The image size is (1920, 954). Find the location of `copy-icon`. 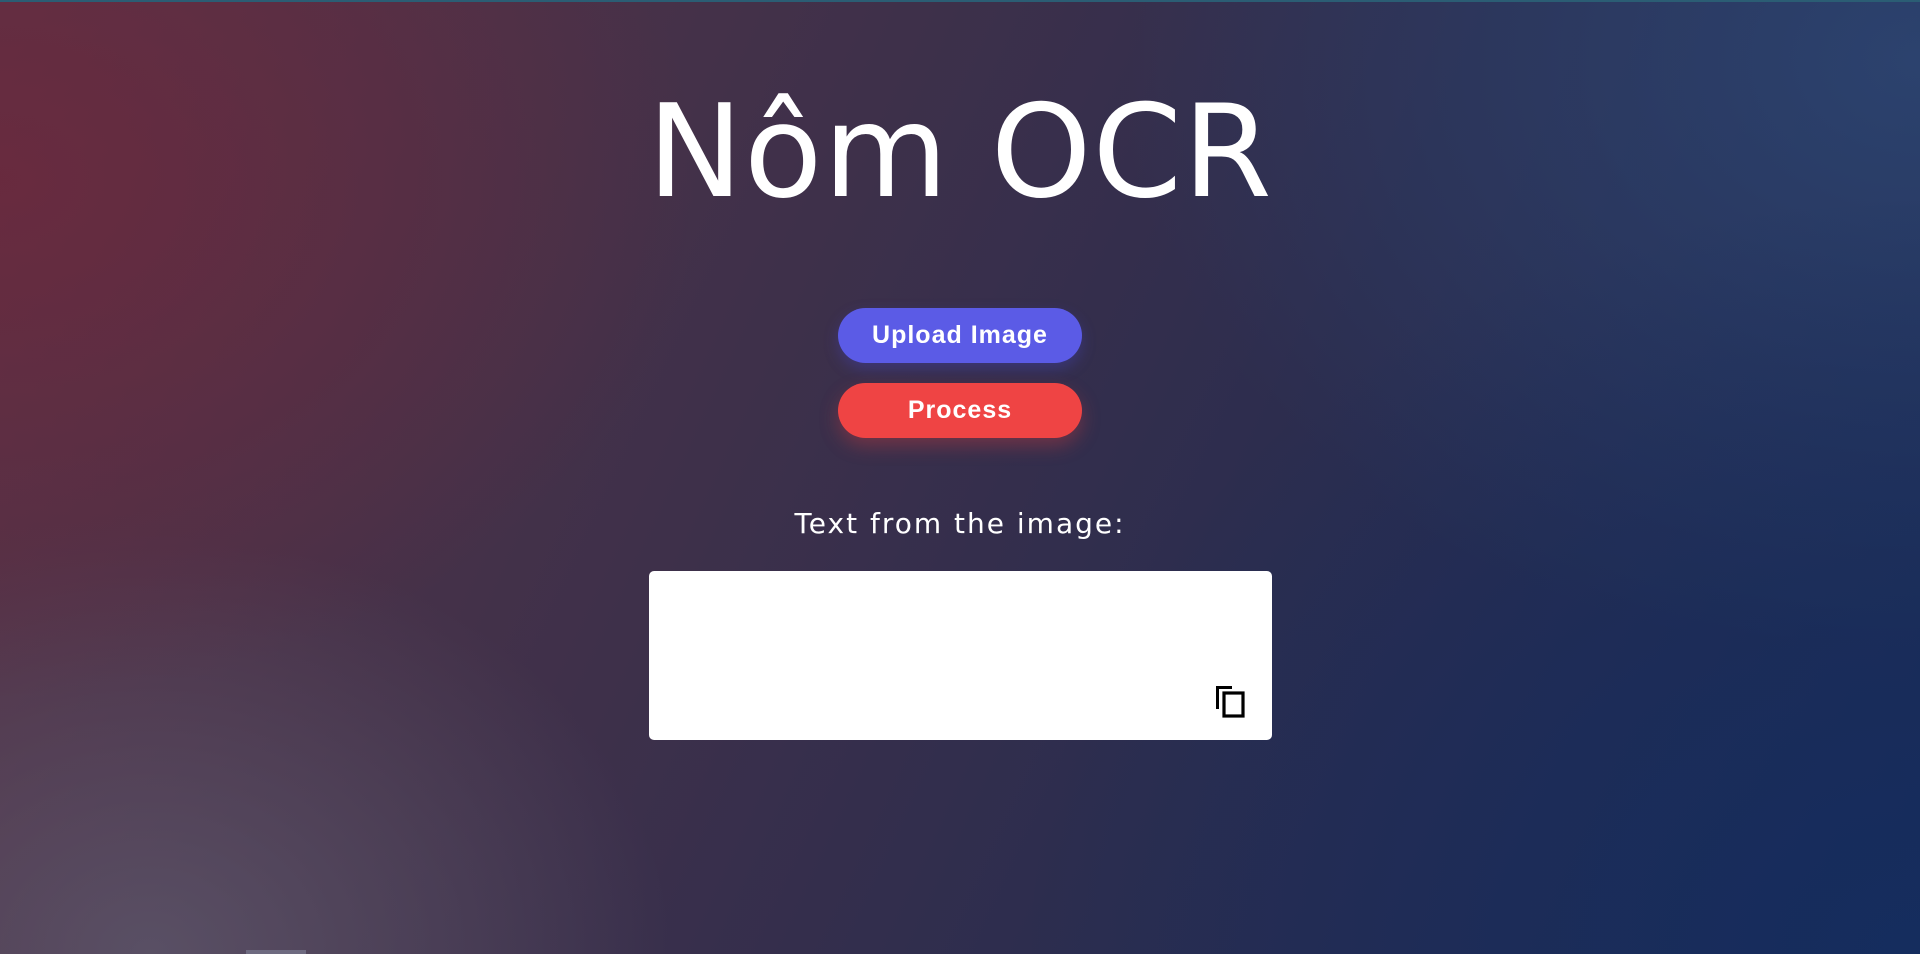

copy-icon is located at coordinates (1230, 702).